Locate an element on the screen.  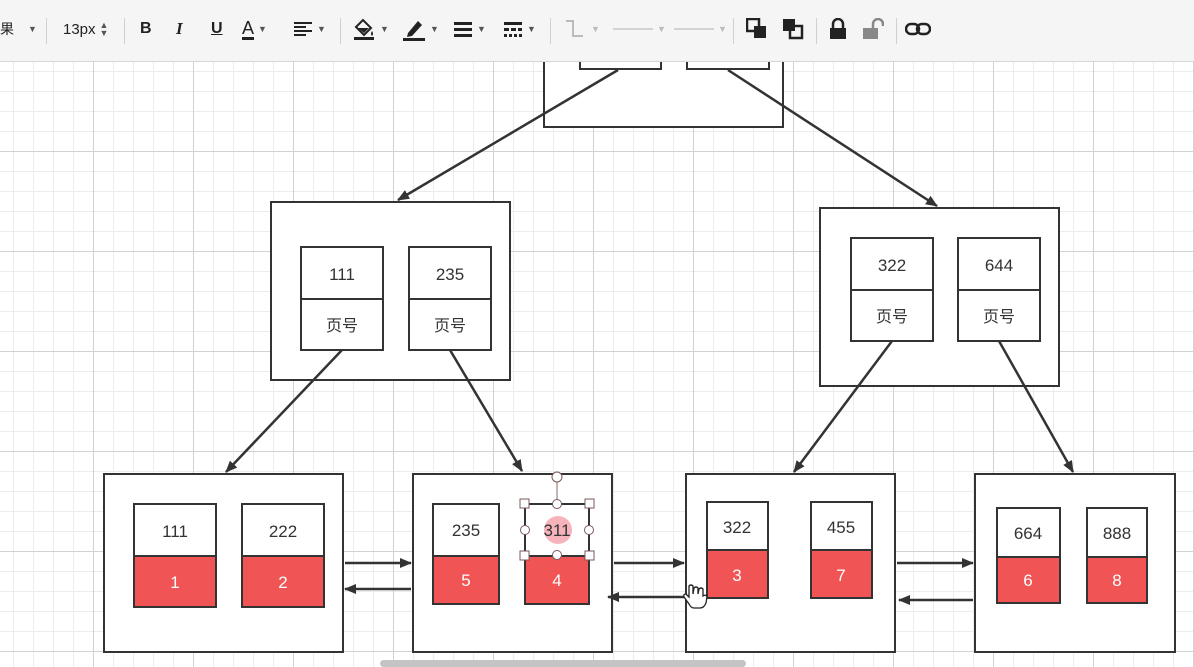
index-key-label: 644 is located at coordinates (999, 265).